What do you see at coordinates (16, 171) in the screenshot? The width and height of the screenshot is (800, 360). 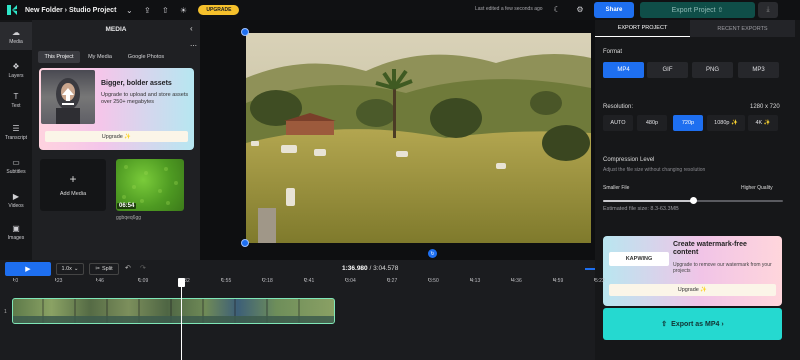 I see `nav-label-subtitles: Subtitles` at bounding box center [16, 171].